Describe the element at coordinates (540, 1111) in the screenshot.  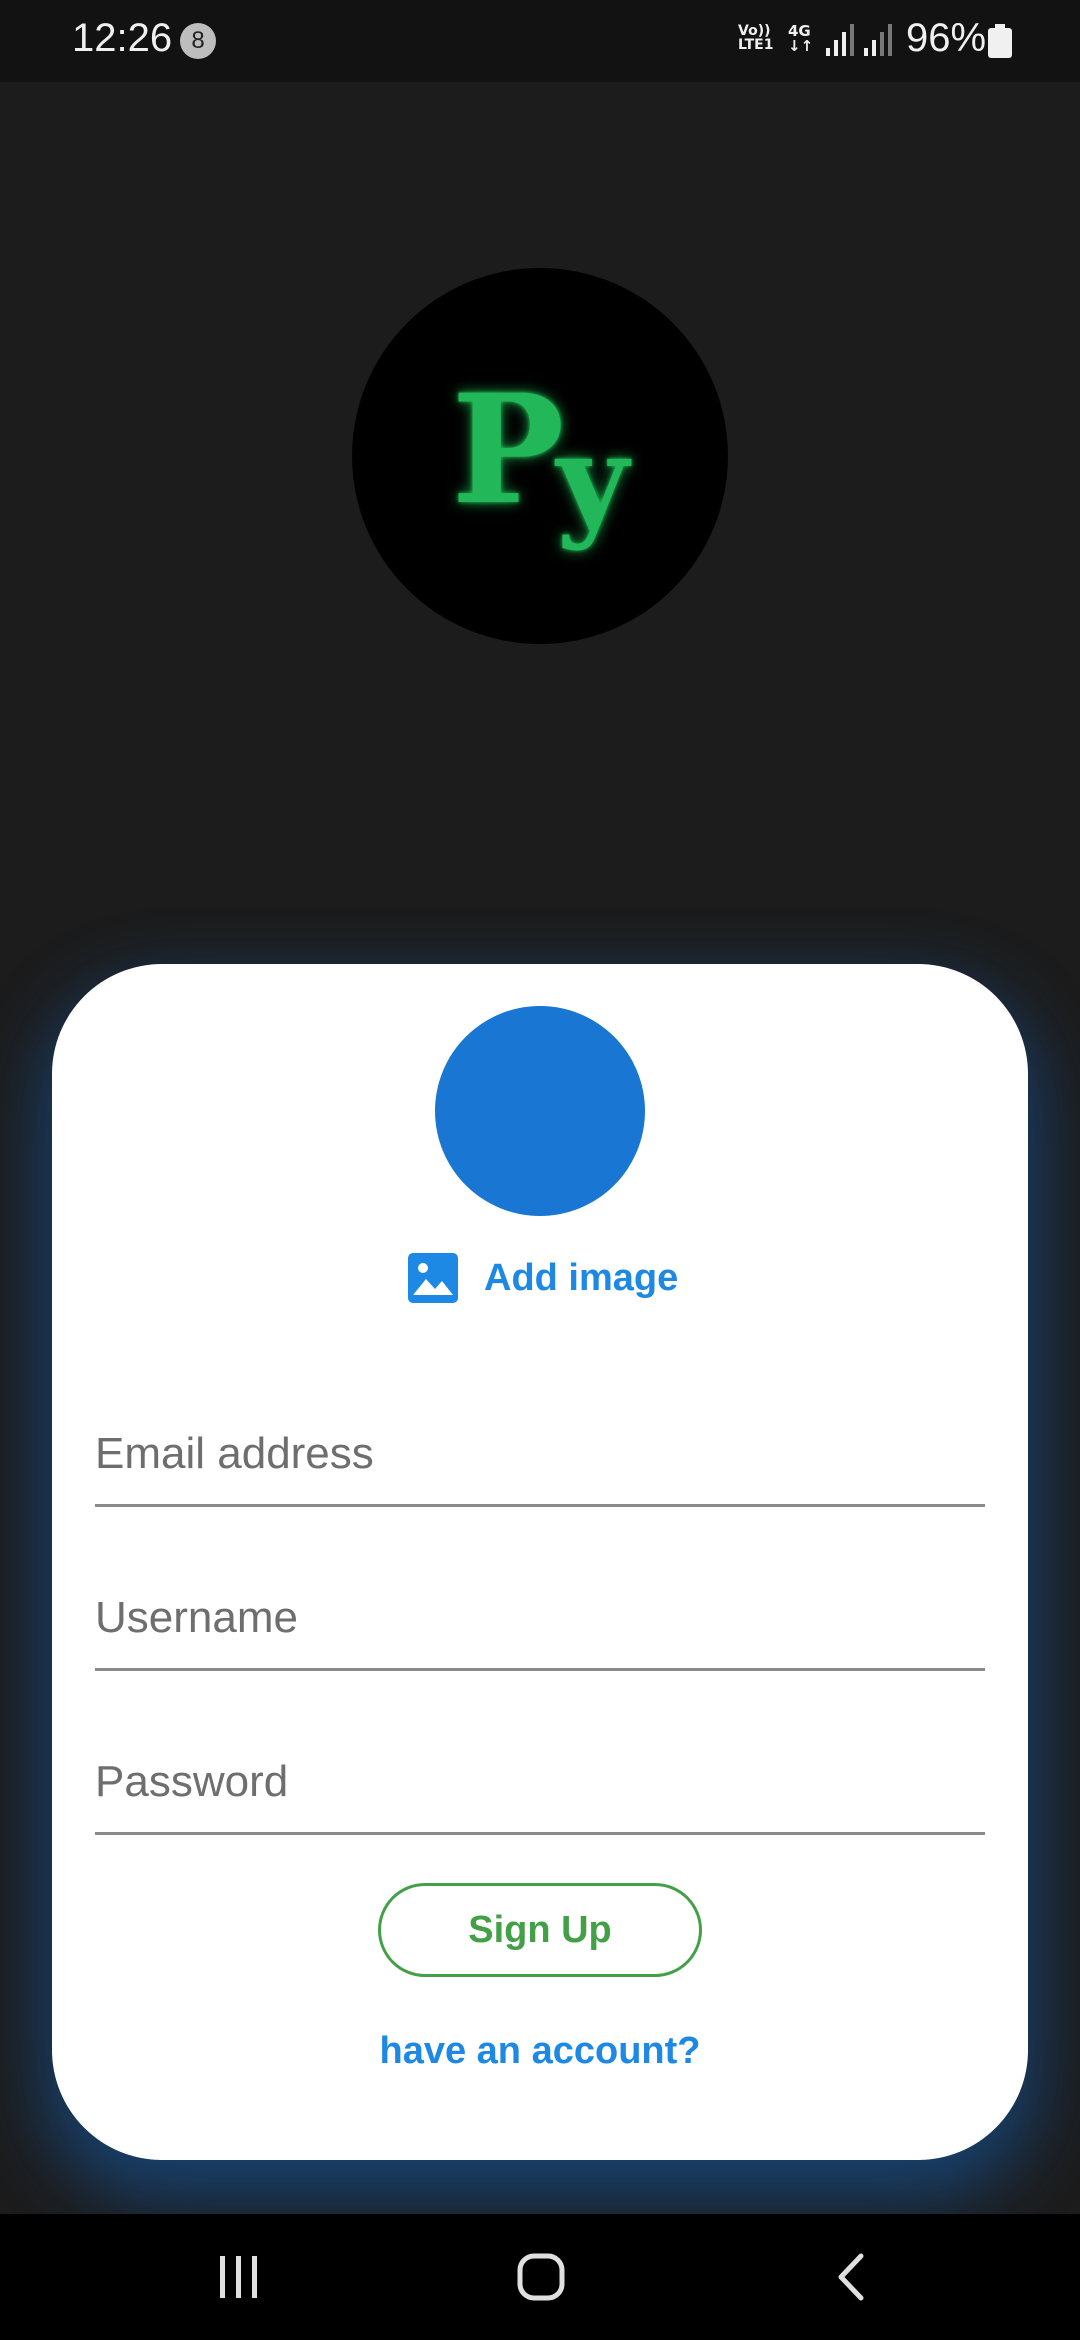
I see `profile-avatar` at that location.